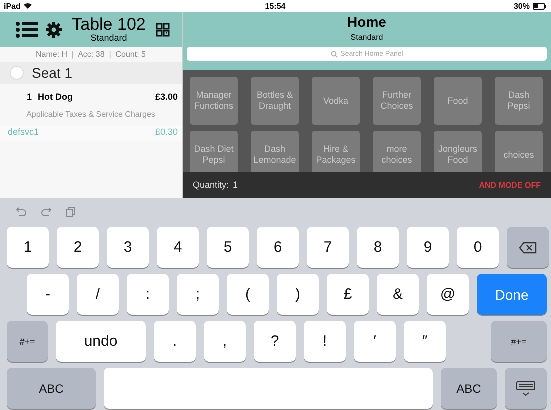 The width and height of the screenshot is (551, 410). I want to click on keyboard-key: ?, so click(275, 341).